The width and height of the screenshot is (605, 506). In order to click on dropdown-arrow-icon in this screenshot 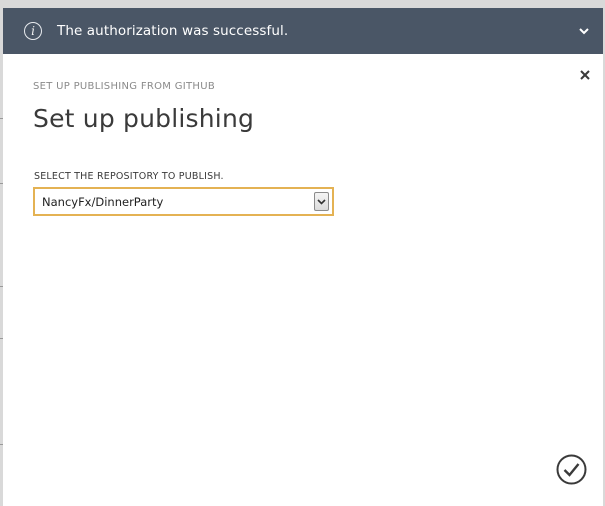, I will do `click(321, 201)`.